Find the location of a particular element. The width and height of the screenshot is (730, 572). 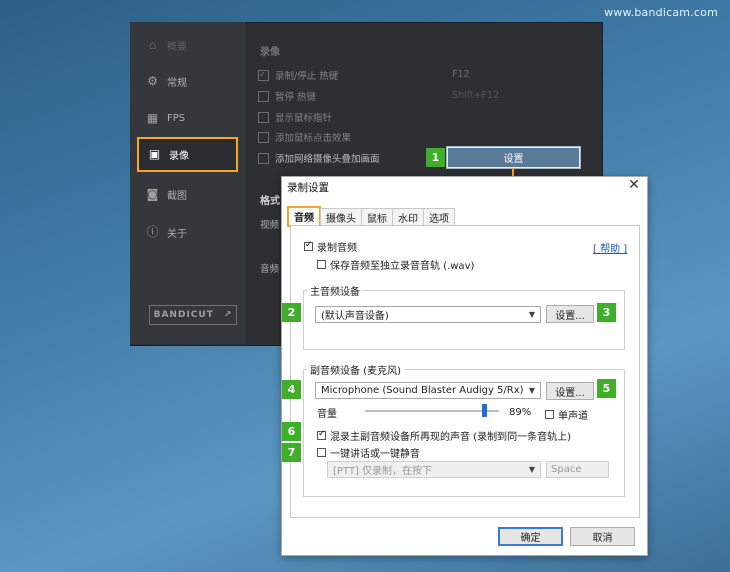

cancel-button: 取消 is located at coordinates (602, 536).